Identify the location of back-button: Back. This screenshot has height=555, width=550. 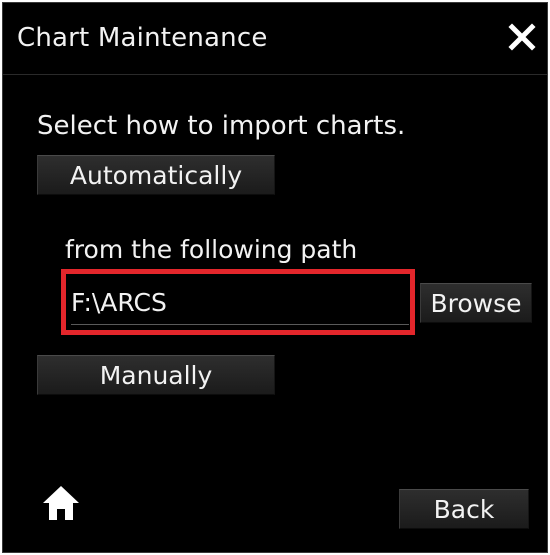
(464, 509).